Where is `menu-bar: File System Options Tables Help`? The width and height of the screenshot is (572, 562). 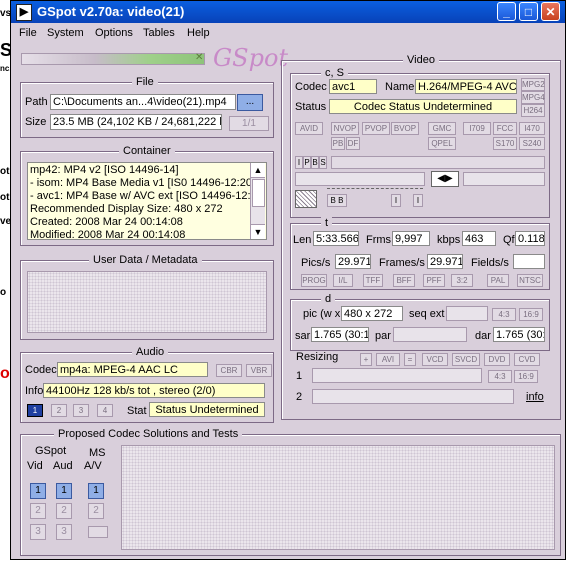 menu-bar: File System Options Tables Help is located at coordinates (288, 33).